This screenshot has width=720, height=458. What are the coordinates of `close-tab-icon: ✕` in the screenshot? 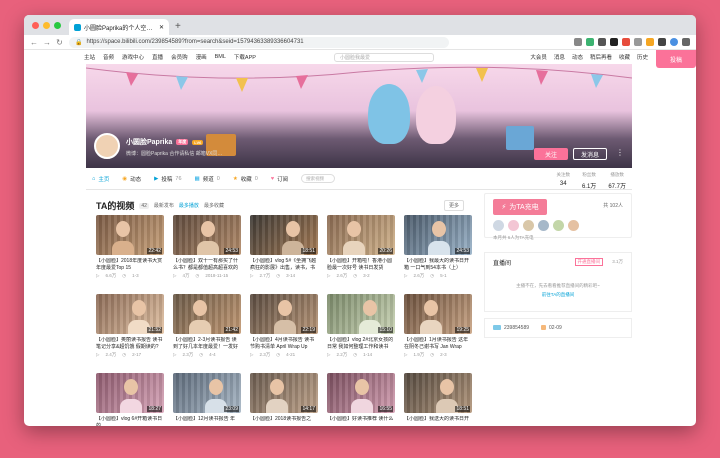 It's located at (161, 27).